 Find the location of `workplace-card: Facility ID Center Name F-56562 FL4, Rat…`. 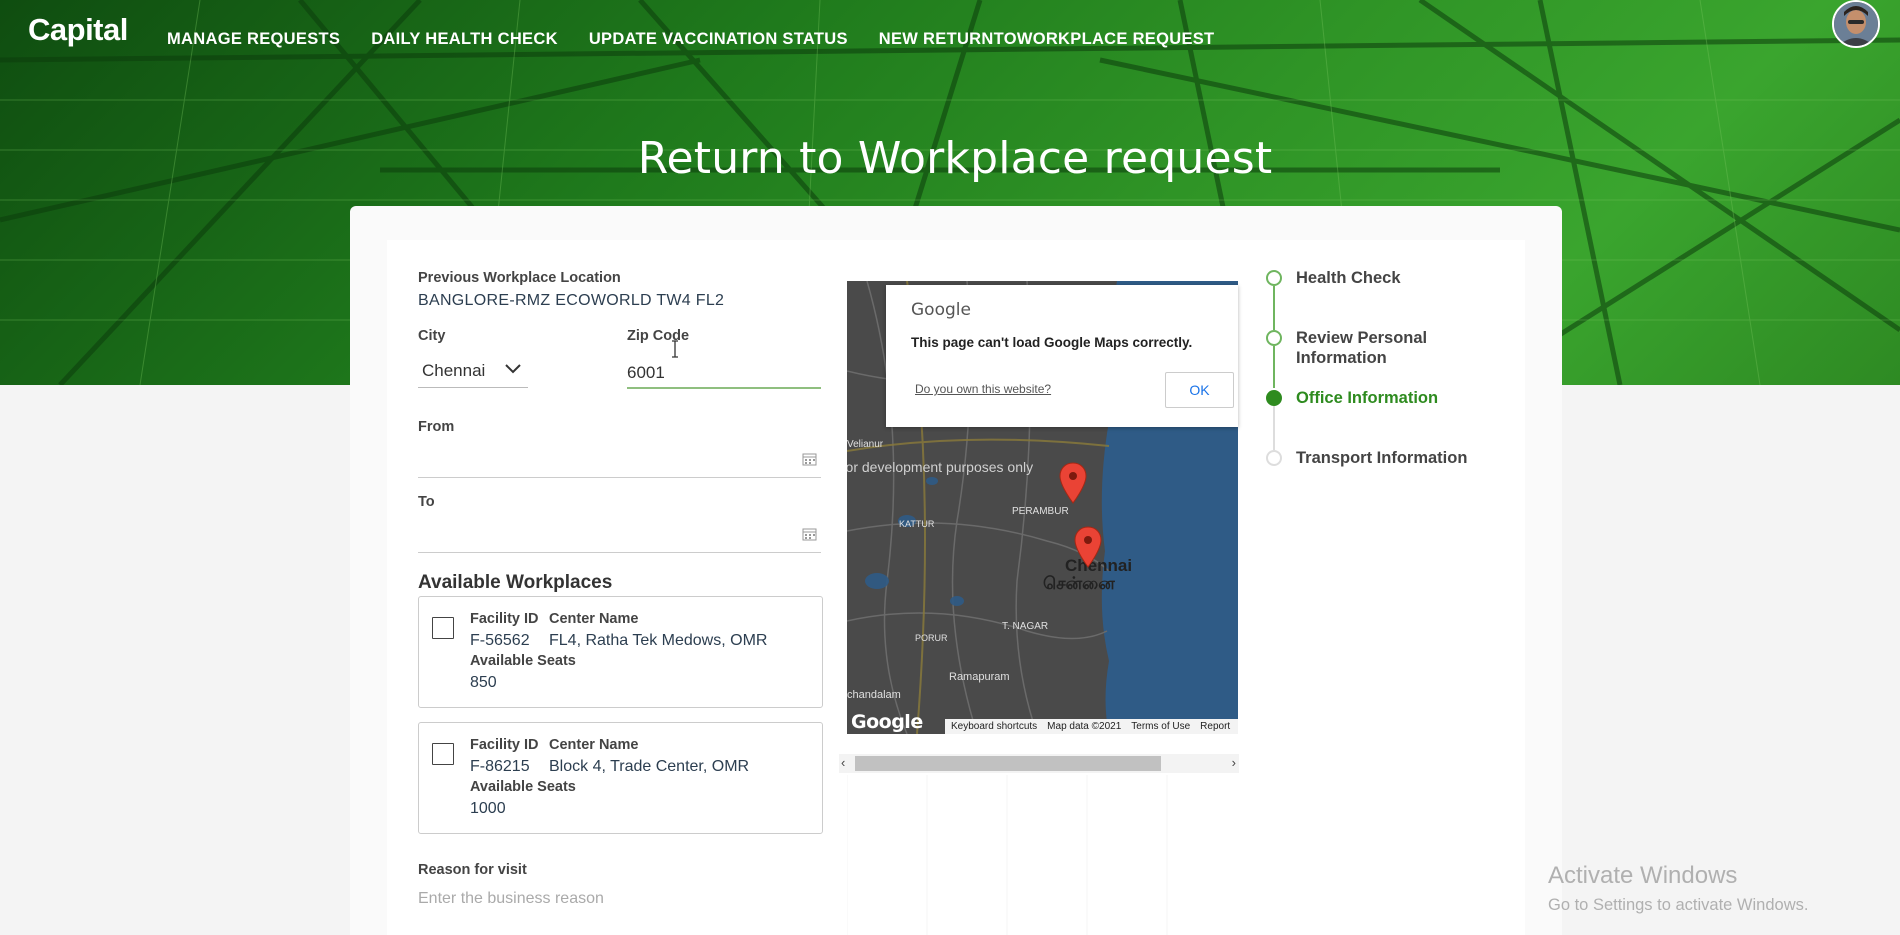

workplace-card: Facility ID Center Name F-56562 FL4, Rat… is located at coordinates (620, 652).